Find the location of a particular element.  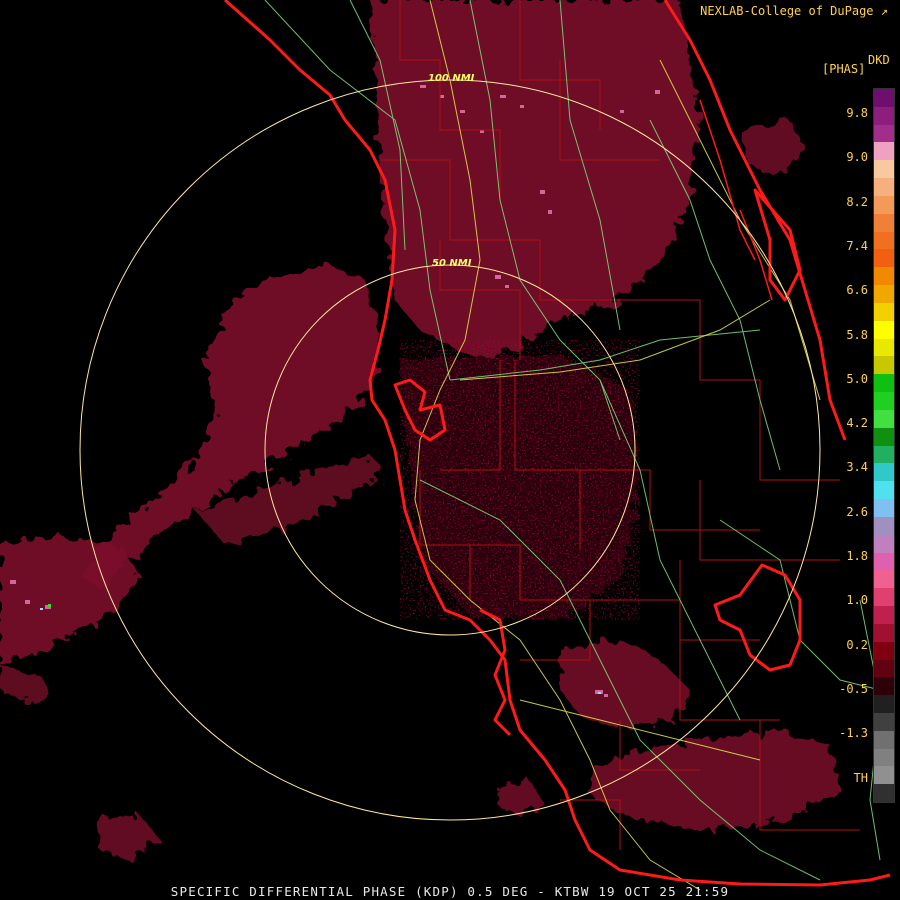

legend-tick-label: -0.5 is located at coordinates (853, 688).